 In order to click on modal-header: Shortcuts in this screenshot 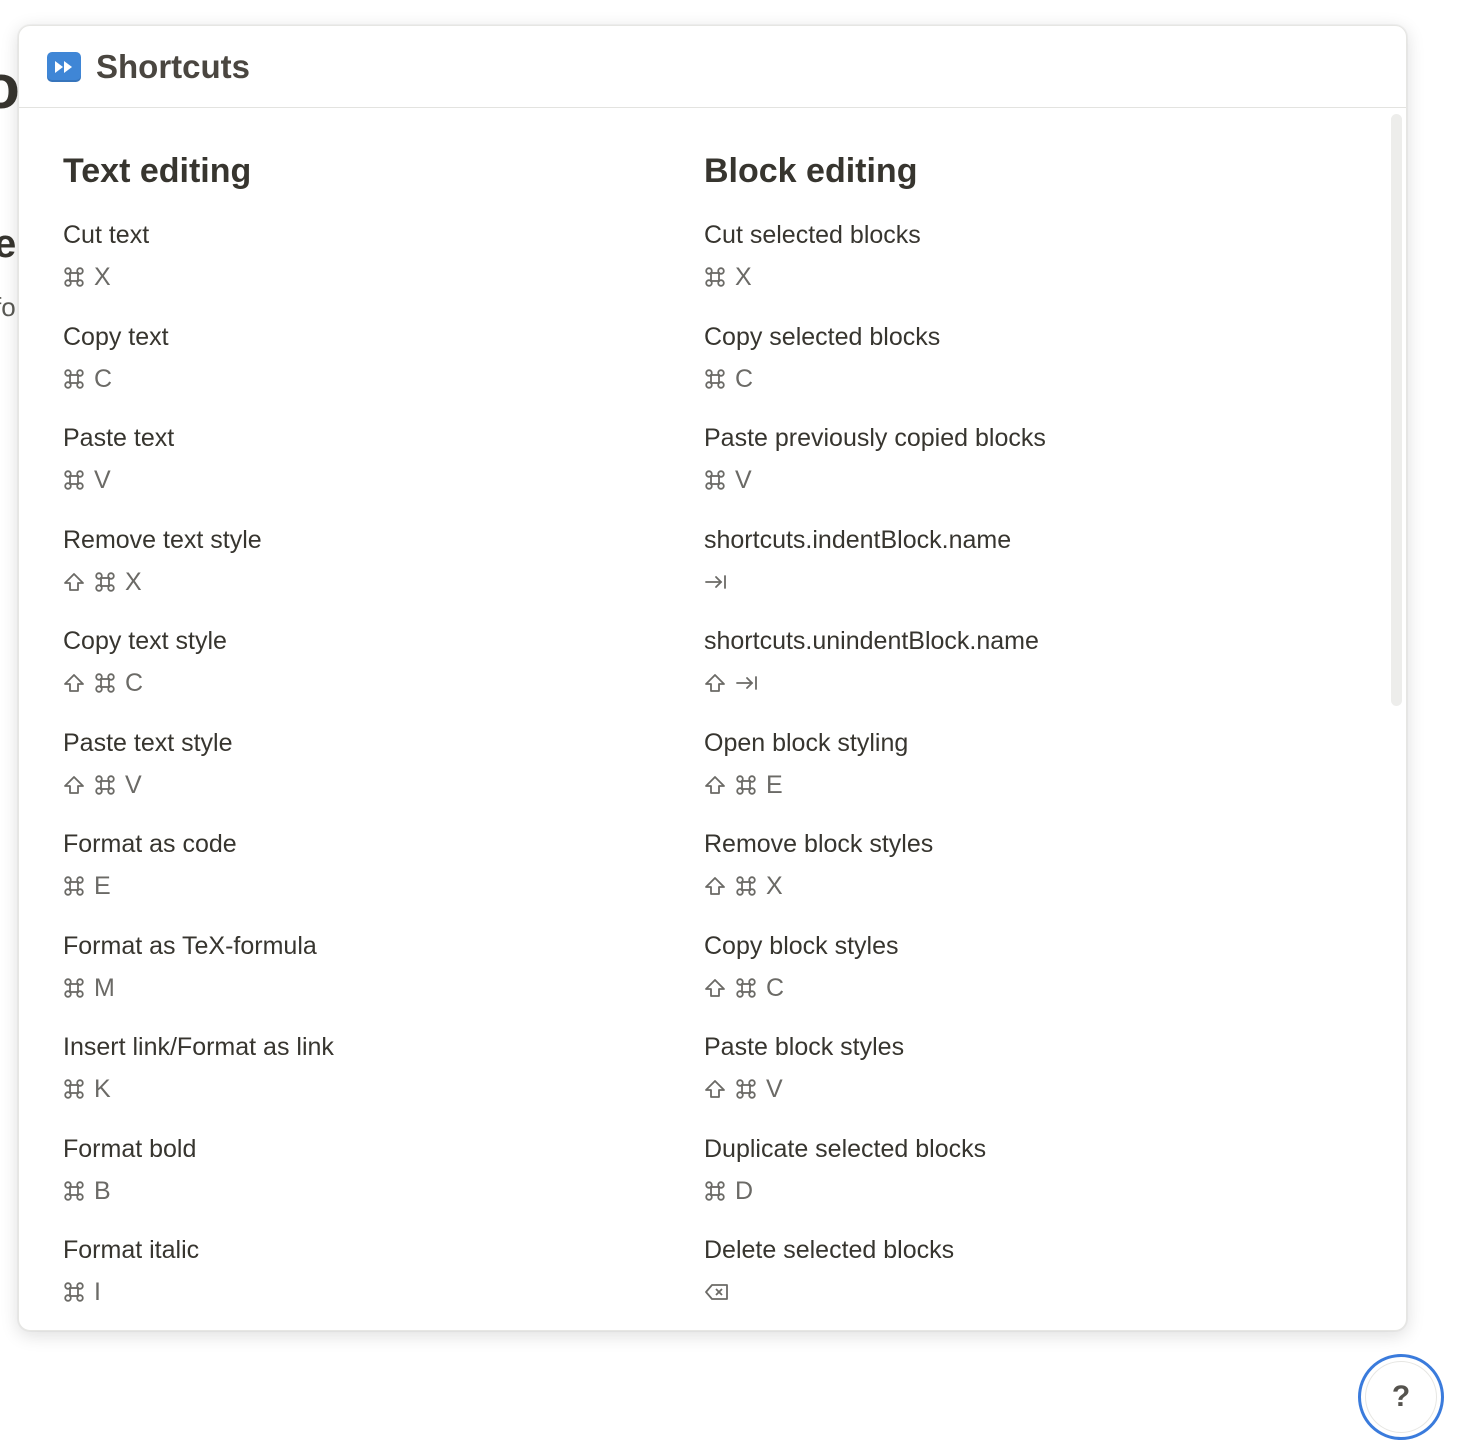, I will do `click(712, 67)`.